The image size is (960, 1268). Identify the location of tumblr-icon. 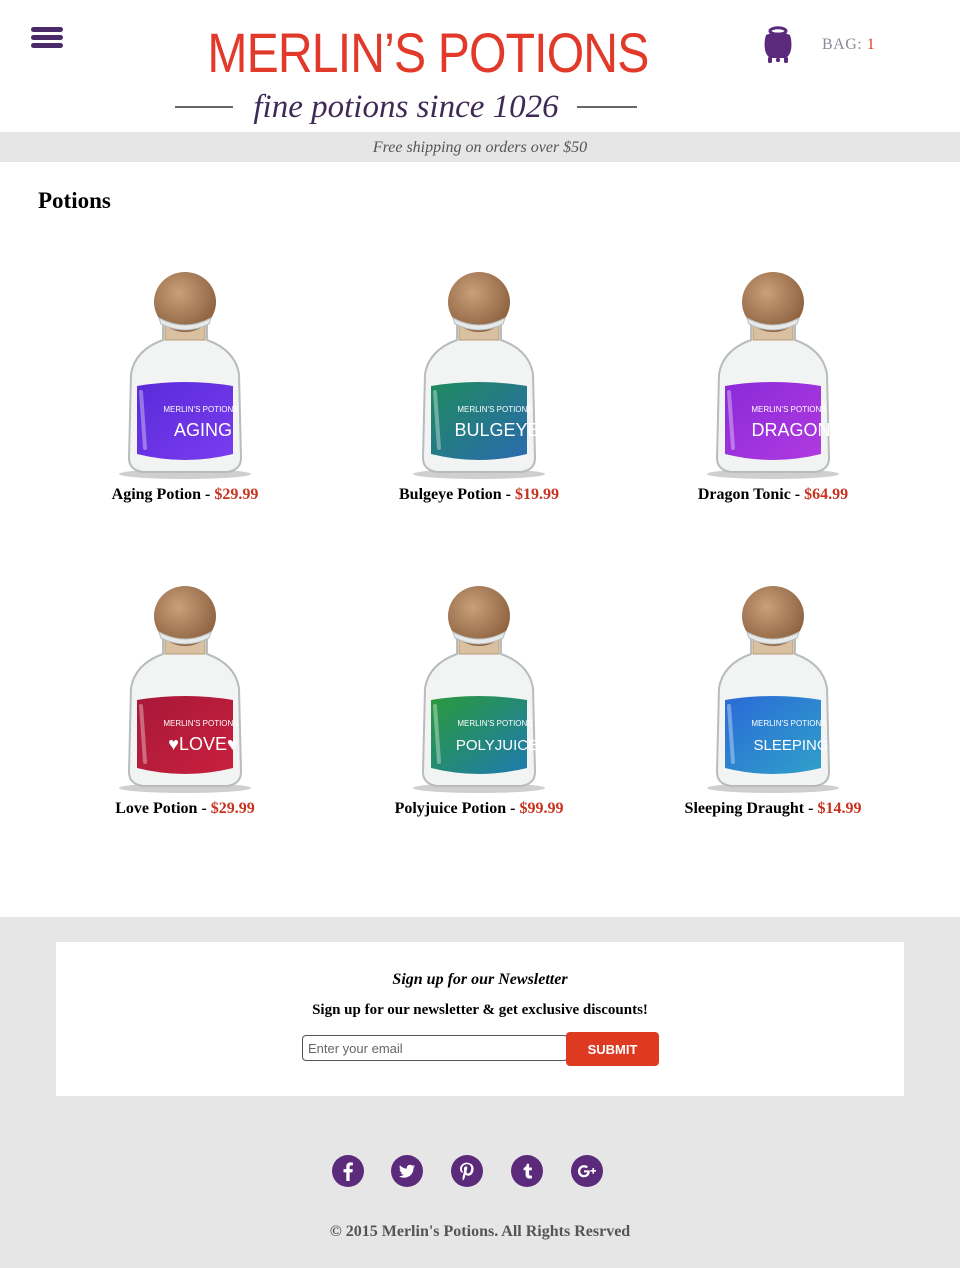
(527, 1171).